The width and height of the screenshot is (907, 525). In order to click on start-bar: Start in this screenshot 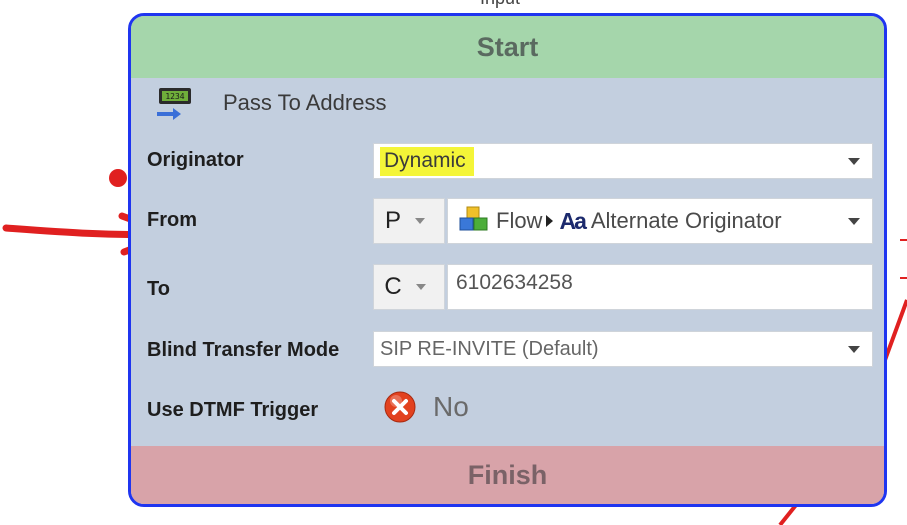, I will do `click(507, 47)`.